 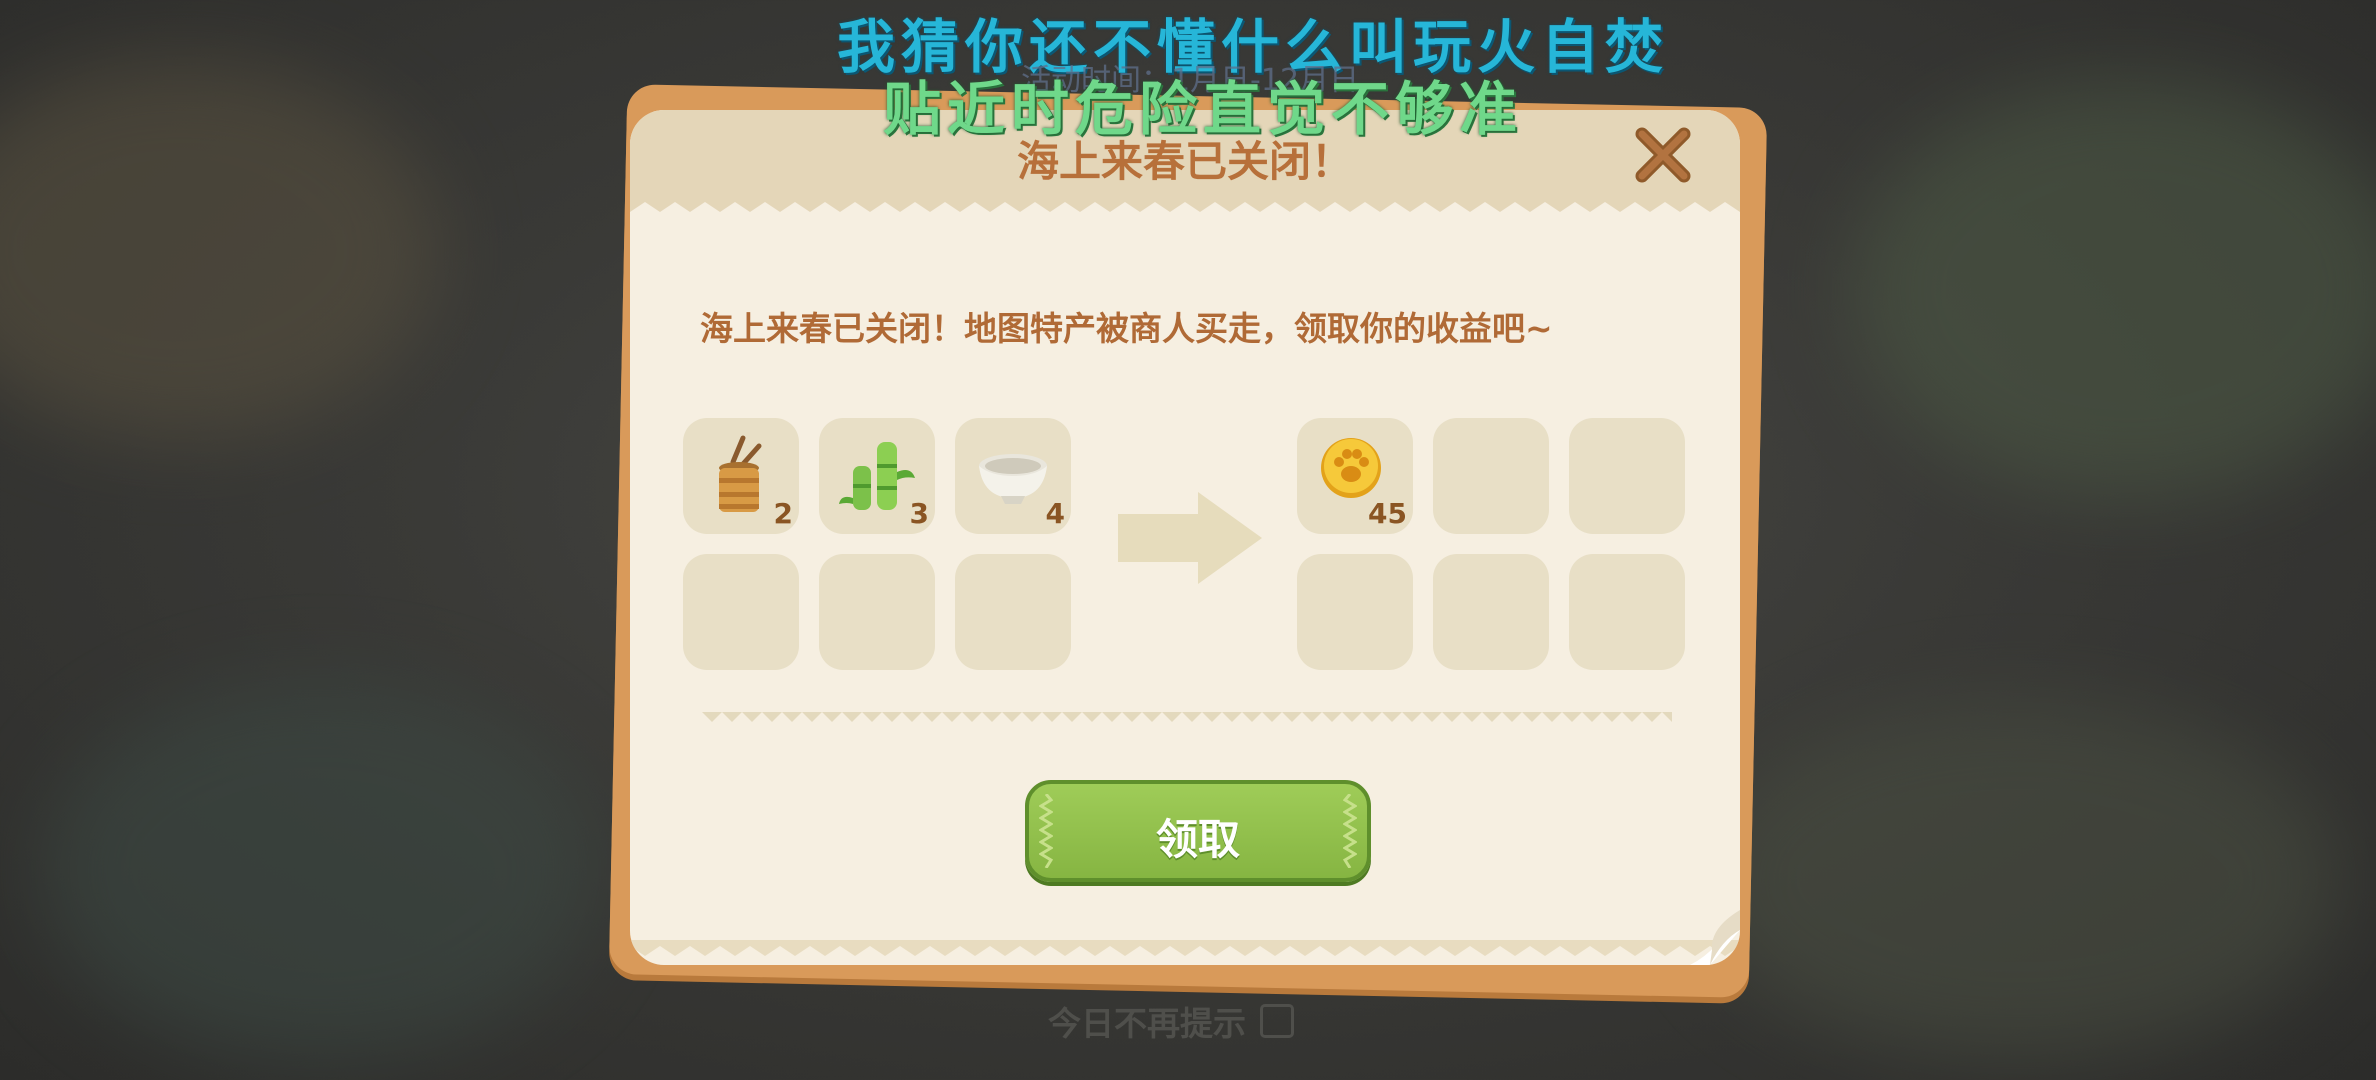 I want to click on claim-button-label: 领取, so click(x=1197, y=839).